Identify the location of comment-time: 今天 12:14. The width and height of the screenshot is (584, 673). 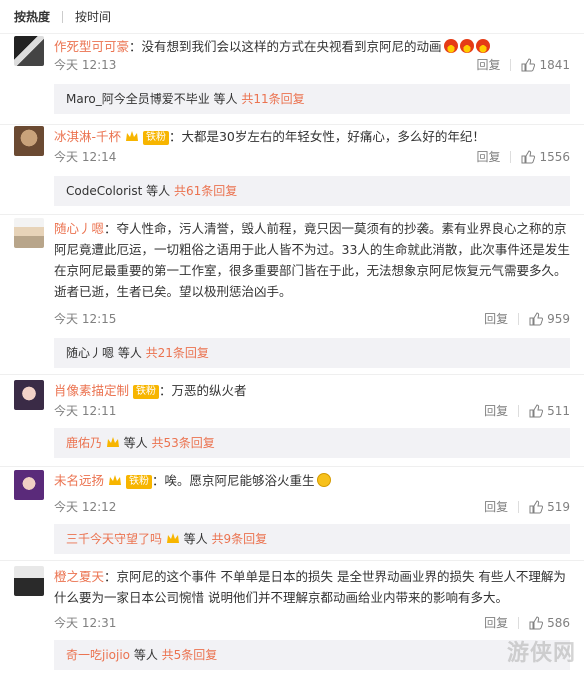
(85, 157).